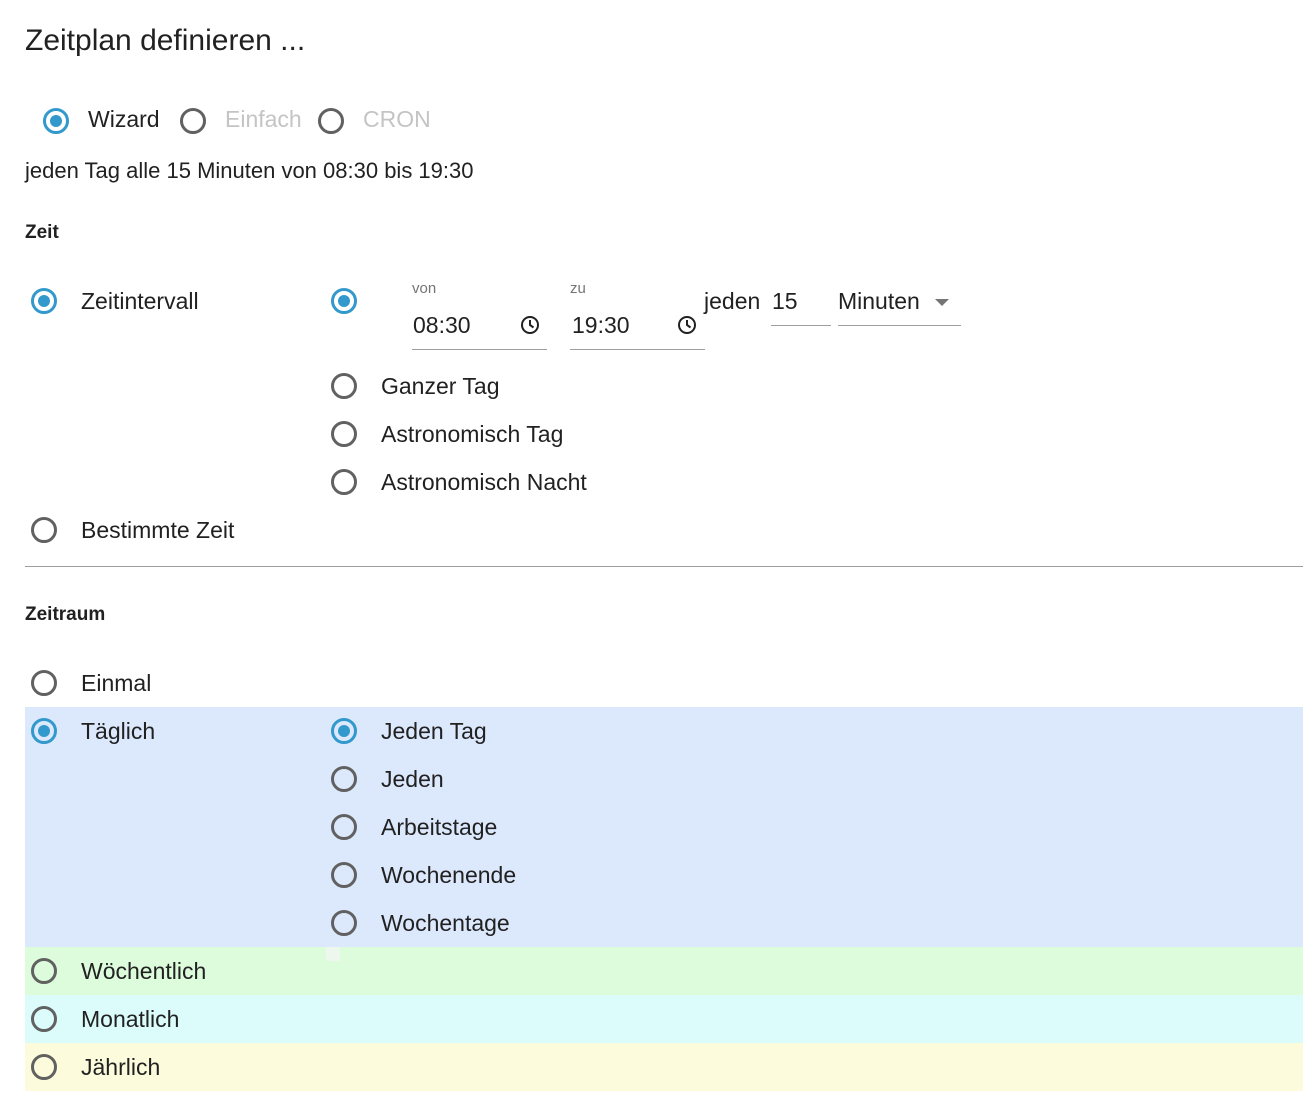 The image size is (1315, 1102). Describe the element at coordinates (344, 923) in the screenshot. I see `wochentage-radio` at that location.